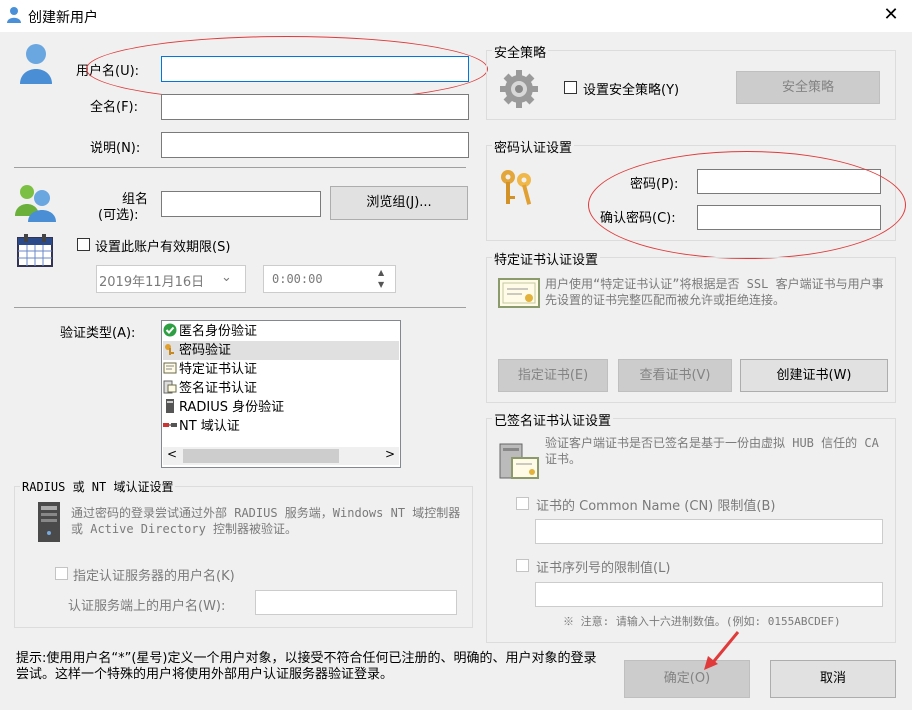 Image resolution: width=912 pixels, height=710 pixels. I want to click on server-tower-icon, so click(49, 522).